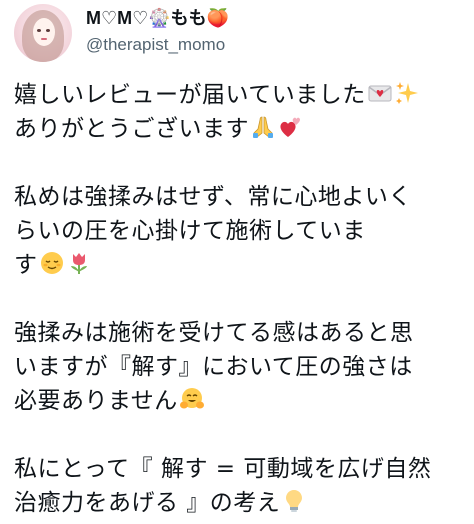 The image size is (474, 524). Describe the element at coordinates (239, 503) in the screenshot. I see `tweet-line: 治癒力をあげる 』の考え` at that location.